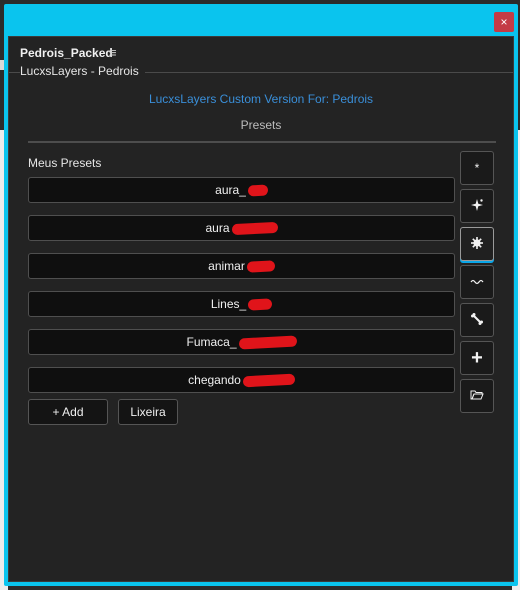  I want to click on plus-icon: +, so click(477, 357).